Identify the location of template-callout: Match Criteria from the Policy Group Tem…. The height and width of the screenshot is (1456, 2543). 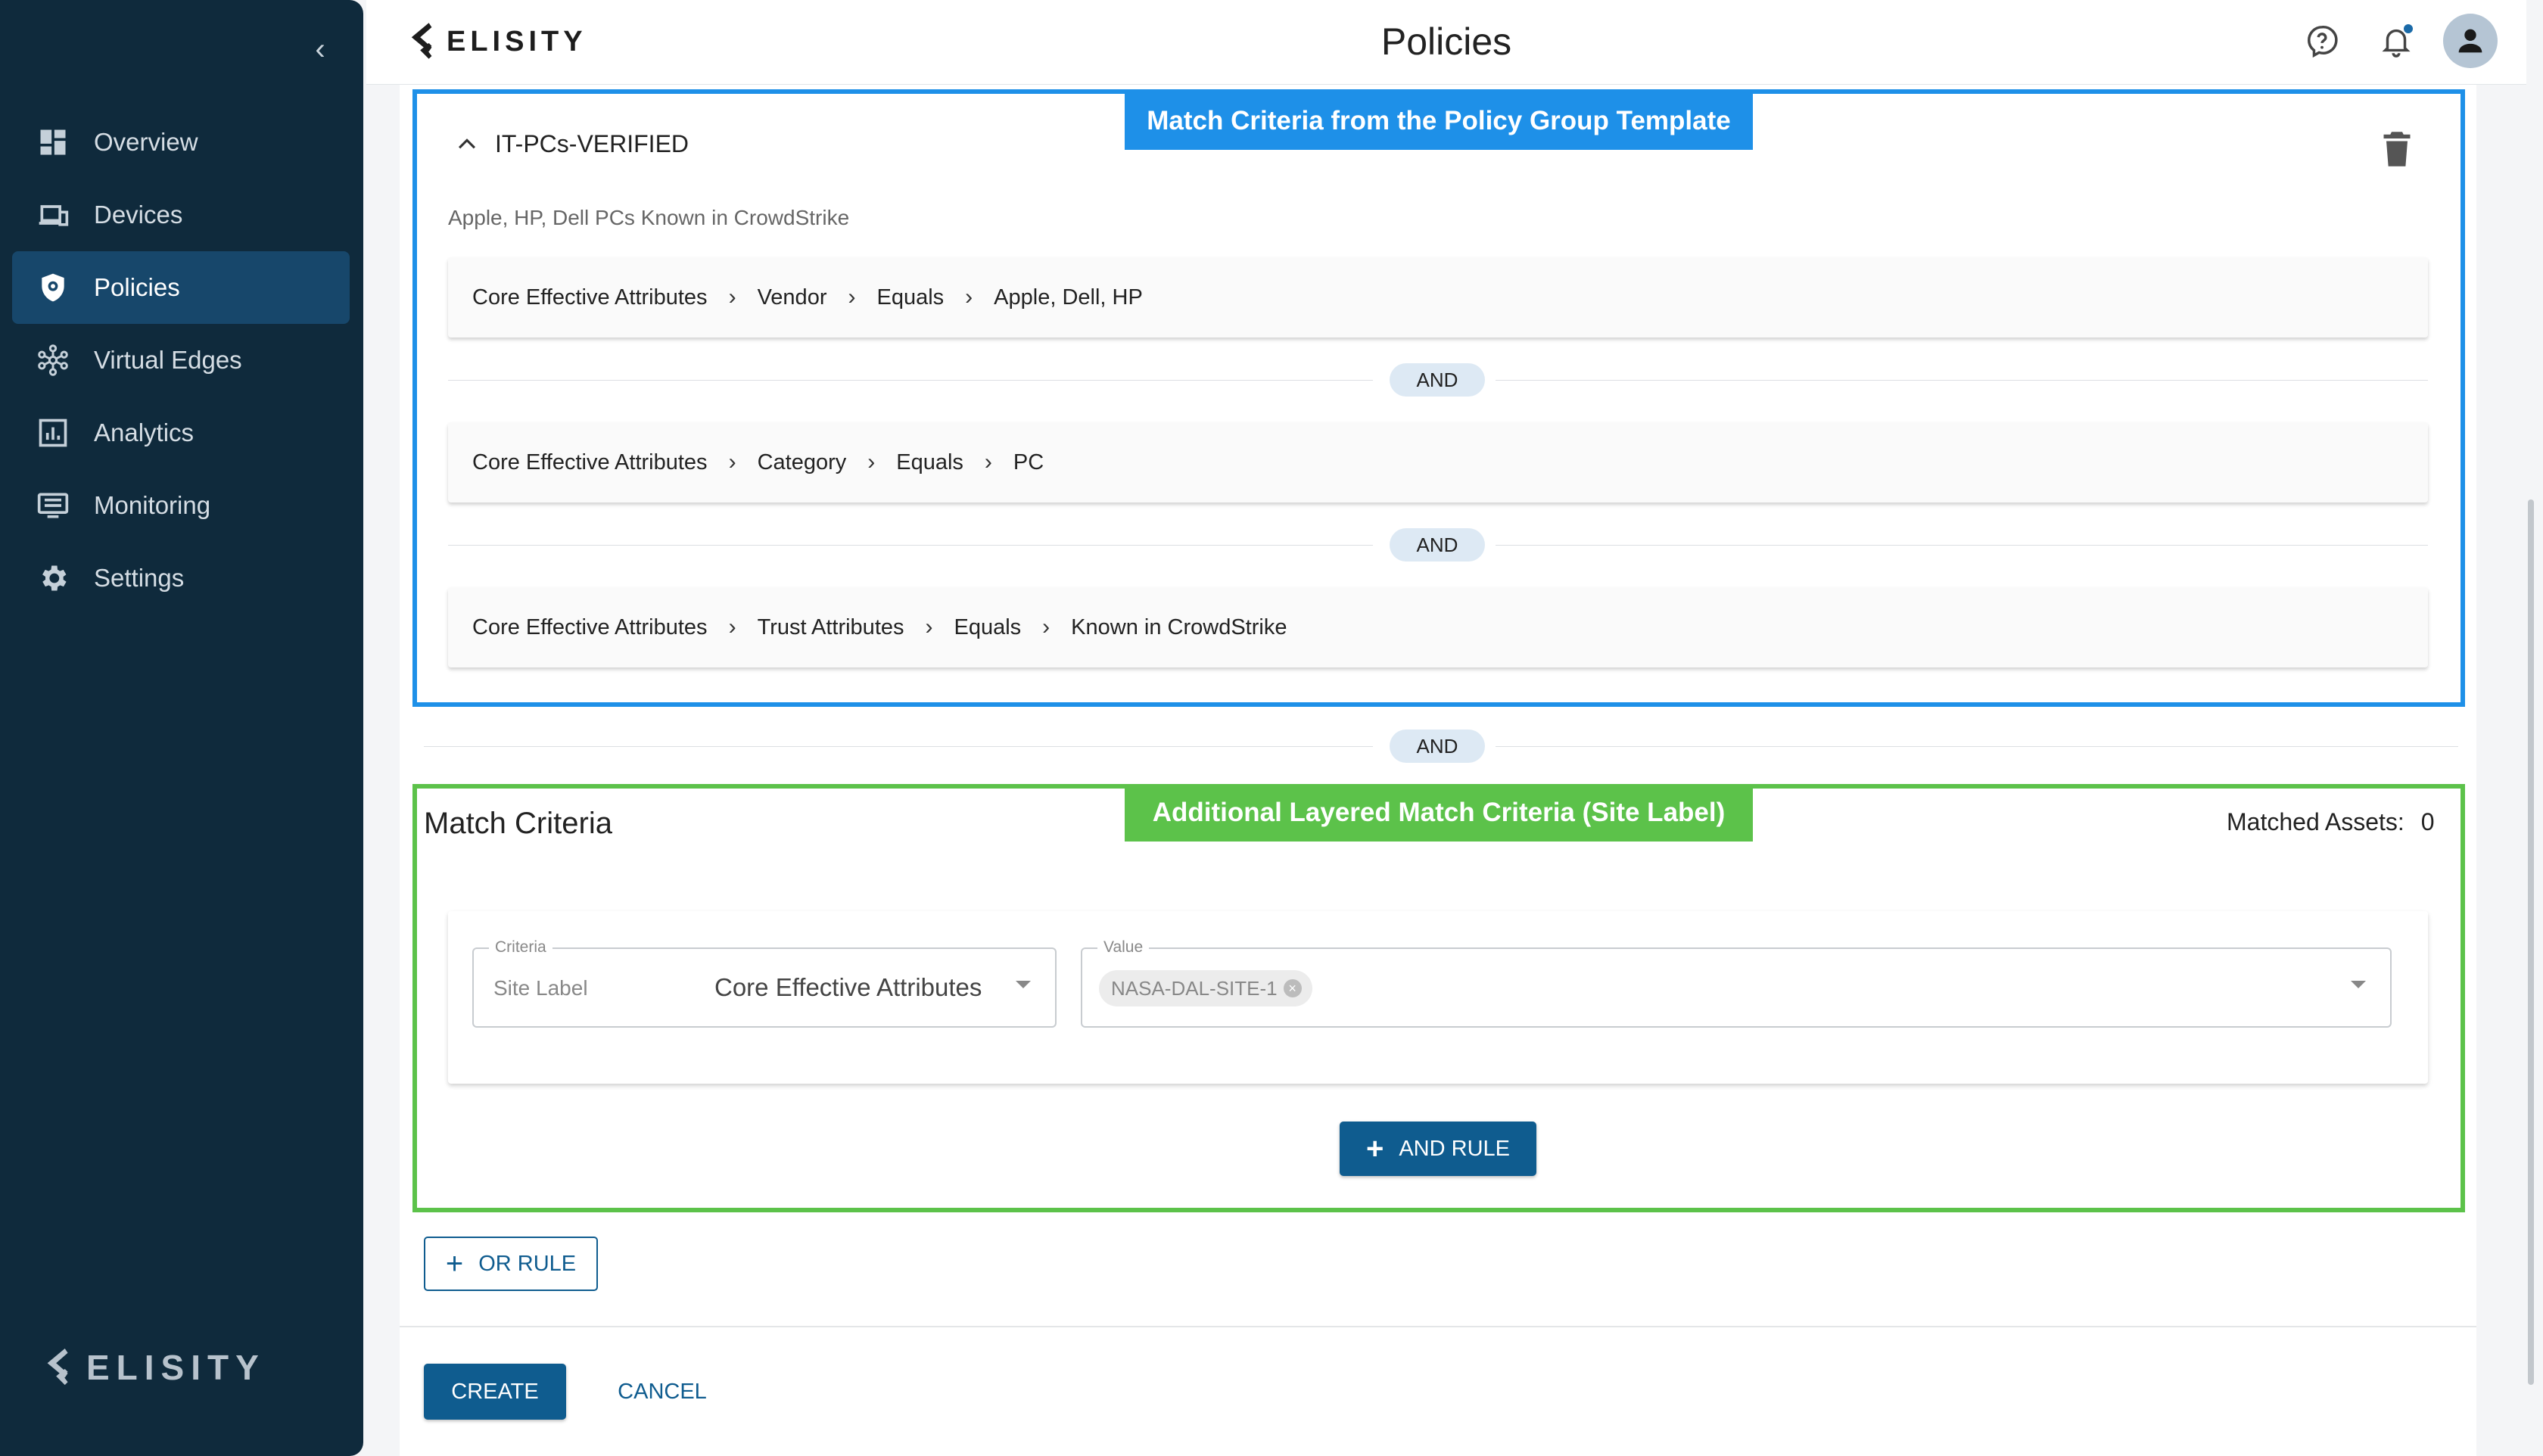
(1439, 121).